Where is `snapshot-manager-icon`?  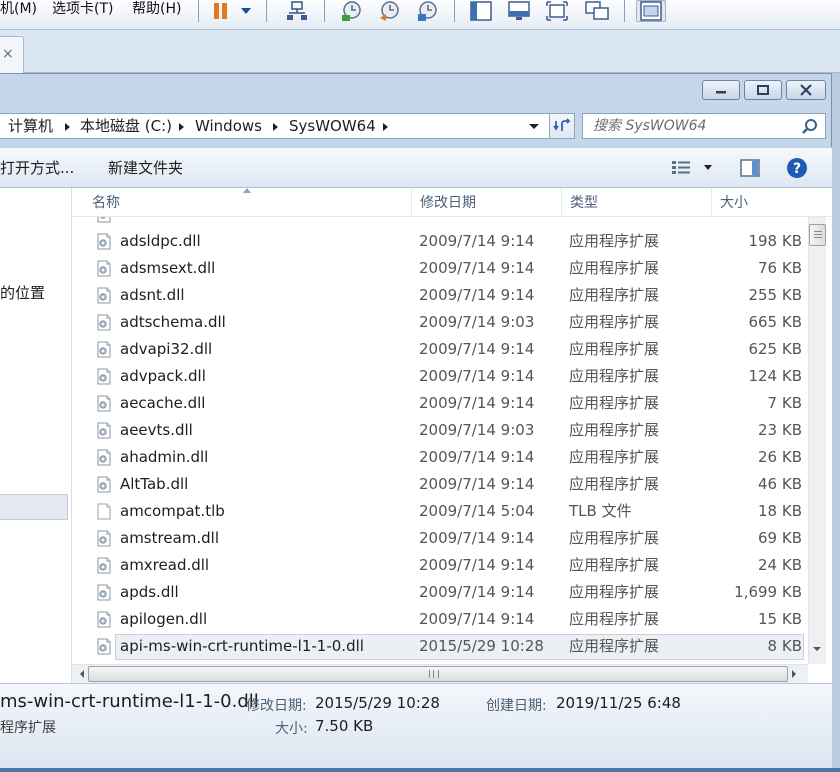
snapshot-manager-icon is located at coordinates (427, 11).